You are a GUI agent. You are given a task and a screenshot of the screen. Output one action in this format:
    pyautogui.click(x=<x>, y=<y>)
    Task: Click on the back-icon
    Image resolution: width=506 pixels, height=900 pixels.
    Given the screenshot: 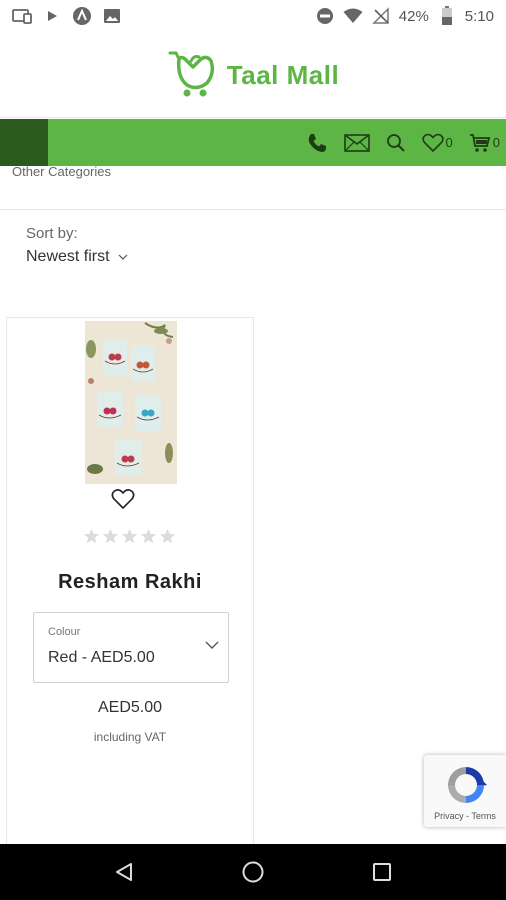 What is the action you would take?
    pyautogui.click(x=124, y=872)
    